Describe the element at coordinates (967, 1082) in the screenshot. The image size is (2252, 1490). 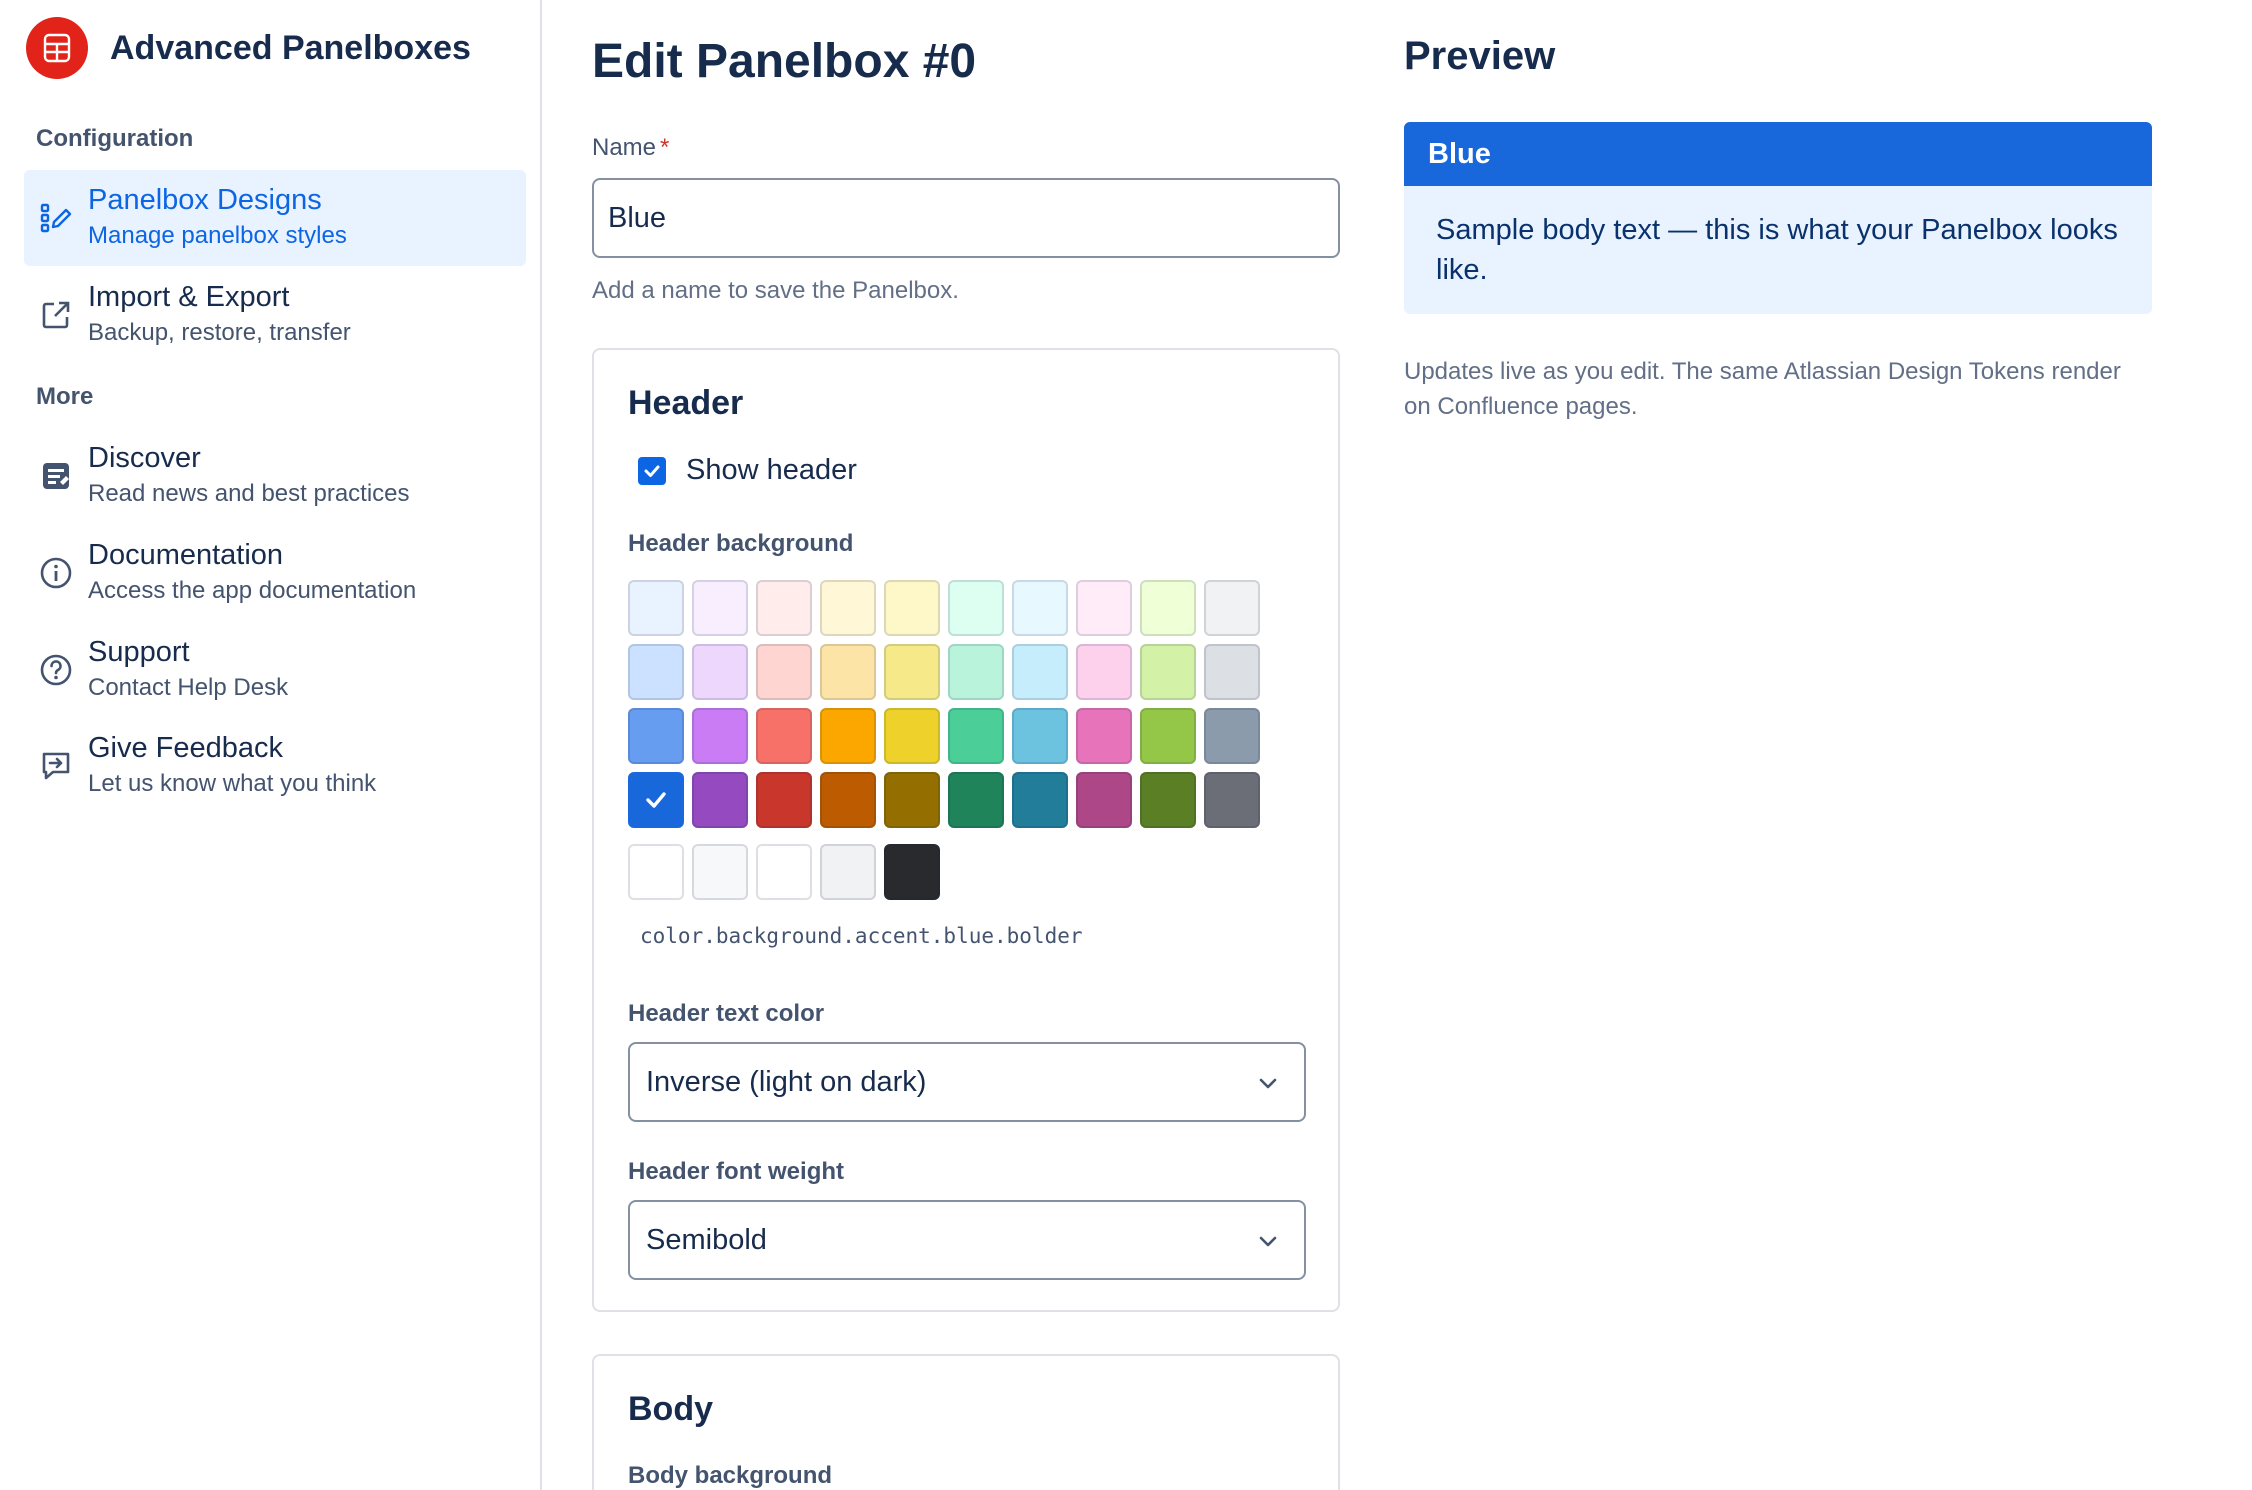
I see `header-text-color-select: Inverse (light on dark)` at that location.